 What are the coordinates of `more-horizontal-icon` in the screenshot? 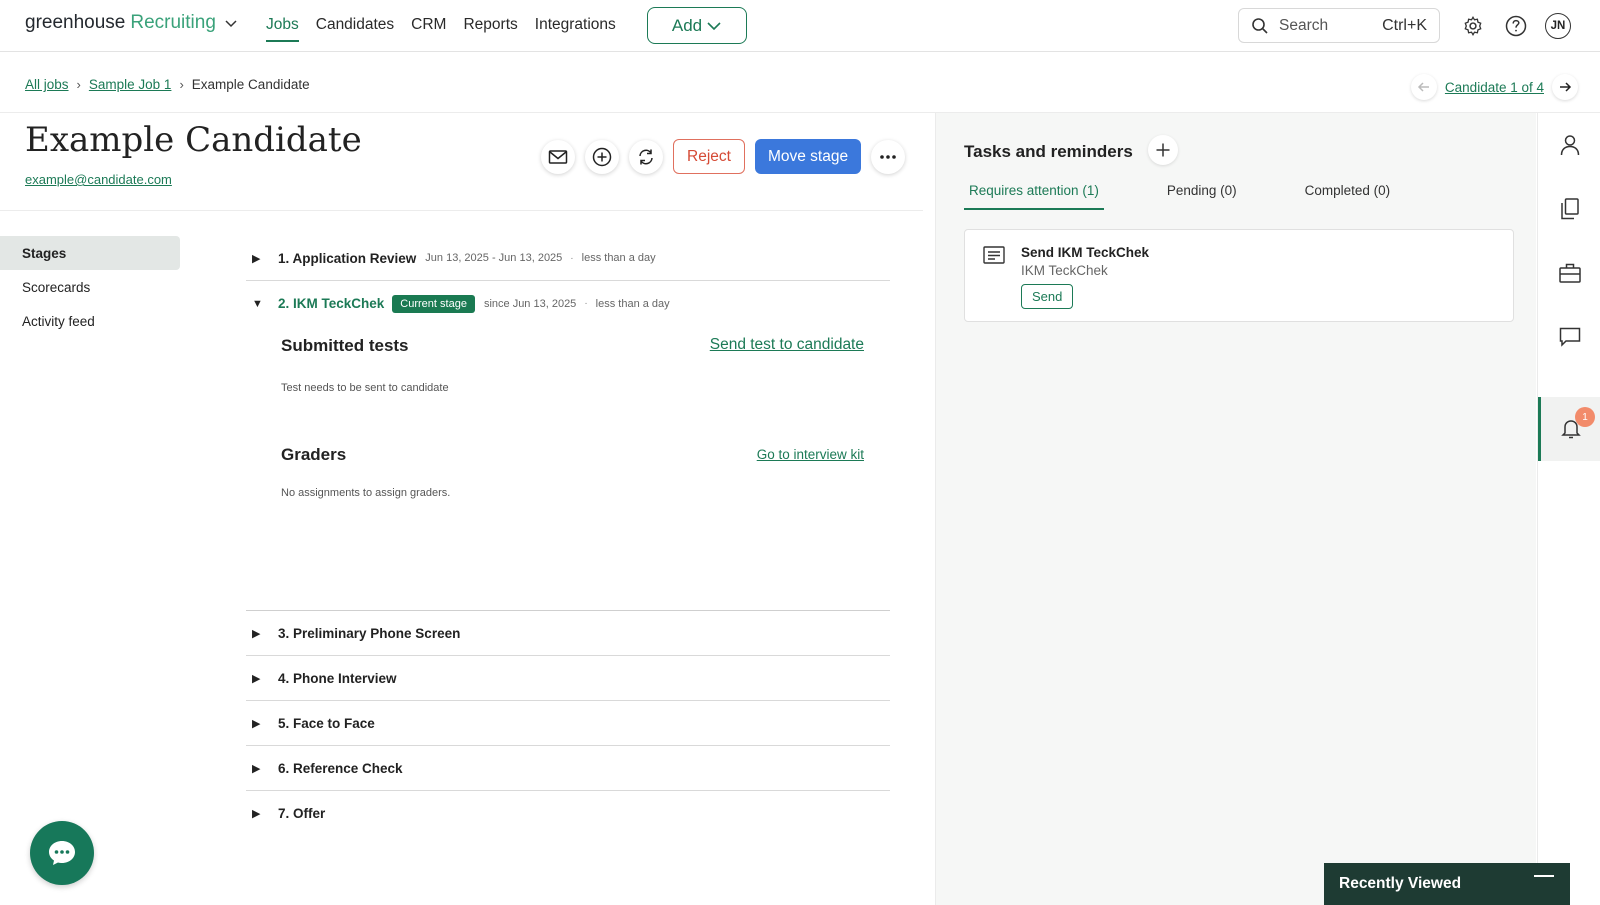 It's located at (888, 156).